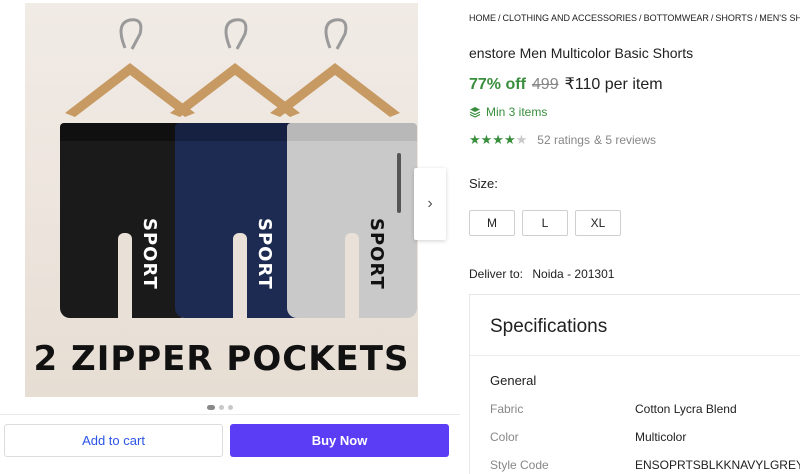 The width and height of the screenshot is (800, 474). Describe the element at coordinates (779, 18) in the screenshot. I see `breadcrumb-mens-shorts: MEN'S SHORTS` at that location.